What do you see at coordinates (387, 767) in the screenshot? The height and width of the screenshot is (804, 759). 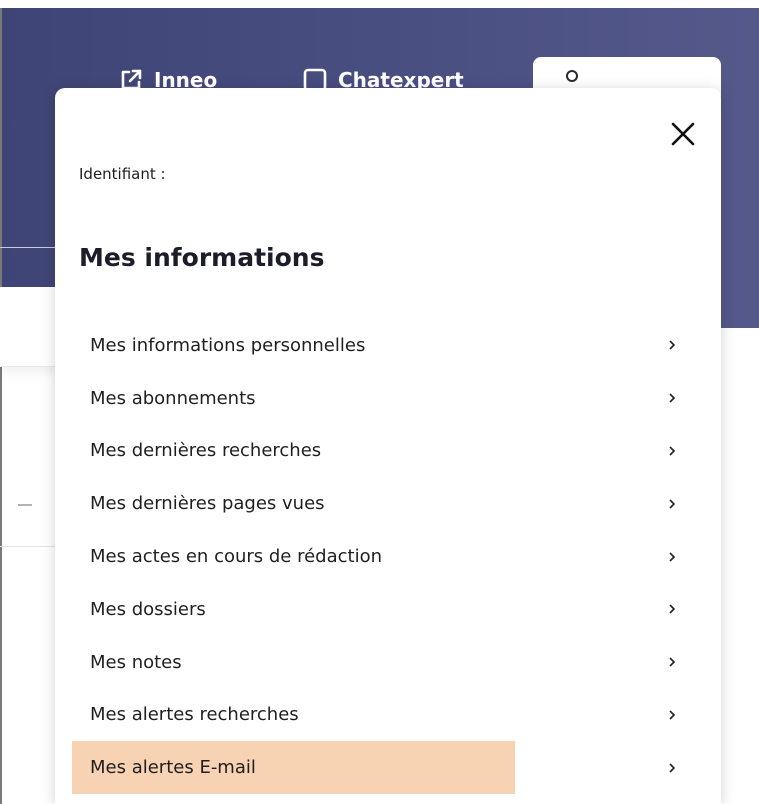 I see `menu-item-alertes-email: Mes alertes E-mail` at bounding box center [387, 767].